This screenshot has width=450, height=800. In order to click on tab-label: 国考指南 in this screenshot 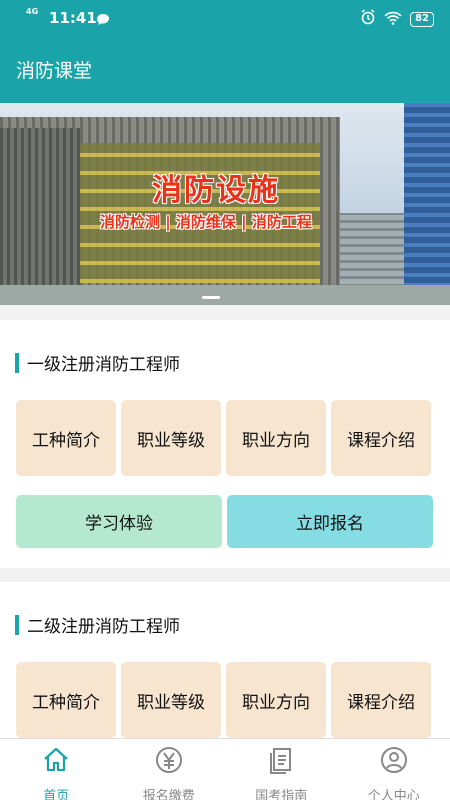, I will do `click(281, 794)`.